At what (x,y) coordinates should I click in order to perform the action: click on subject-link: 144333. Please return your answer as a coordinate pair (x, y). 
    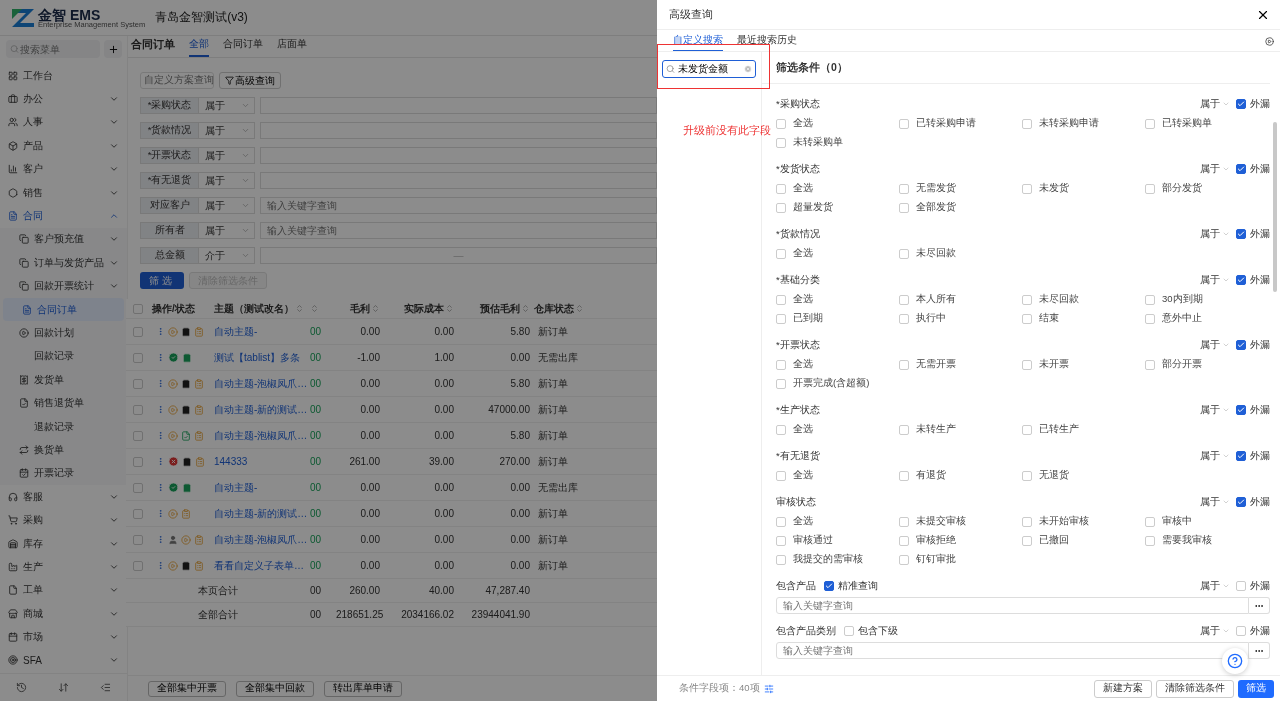
    Looking at the image, I should click on (260, 461).